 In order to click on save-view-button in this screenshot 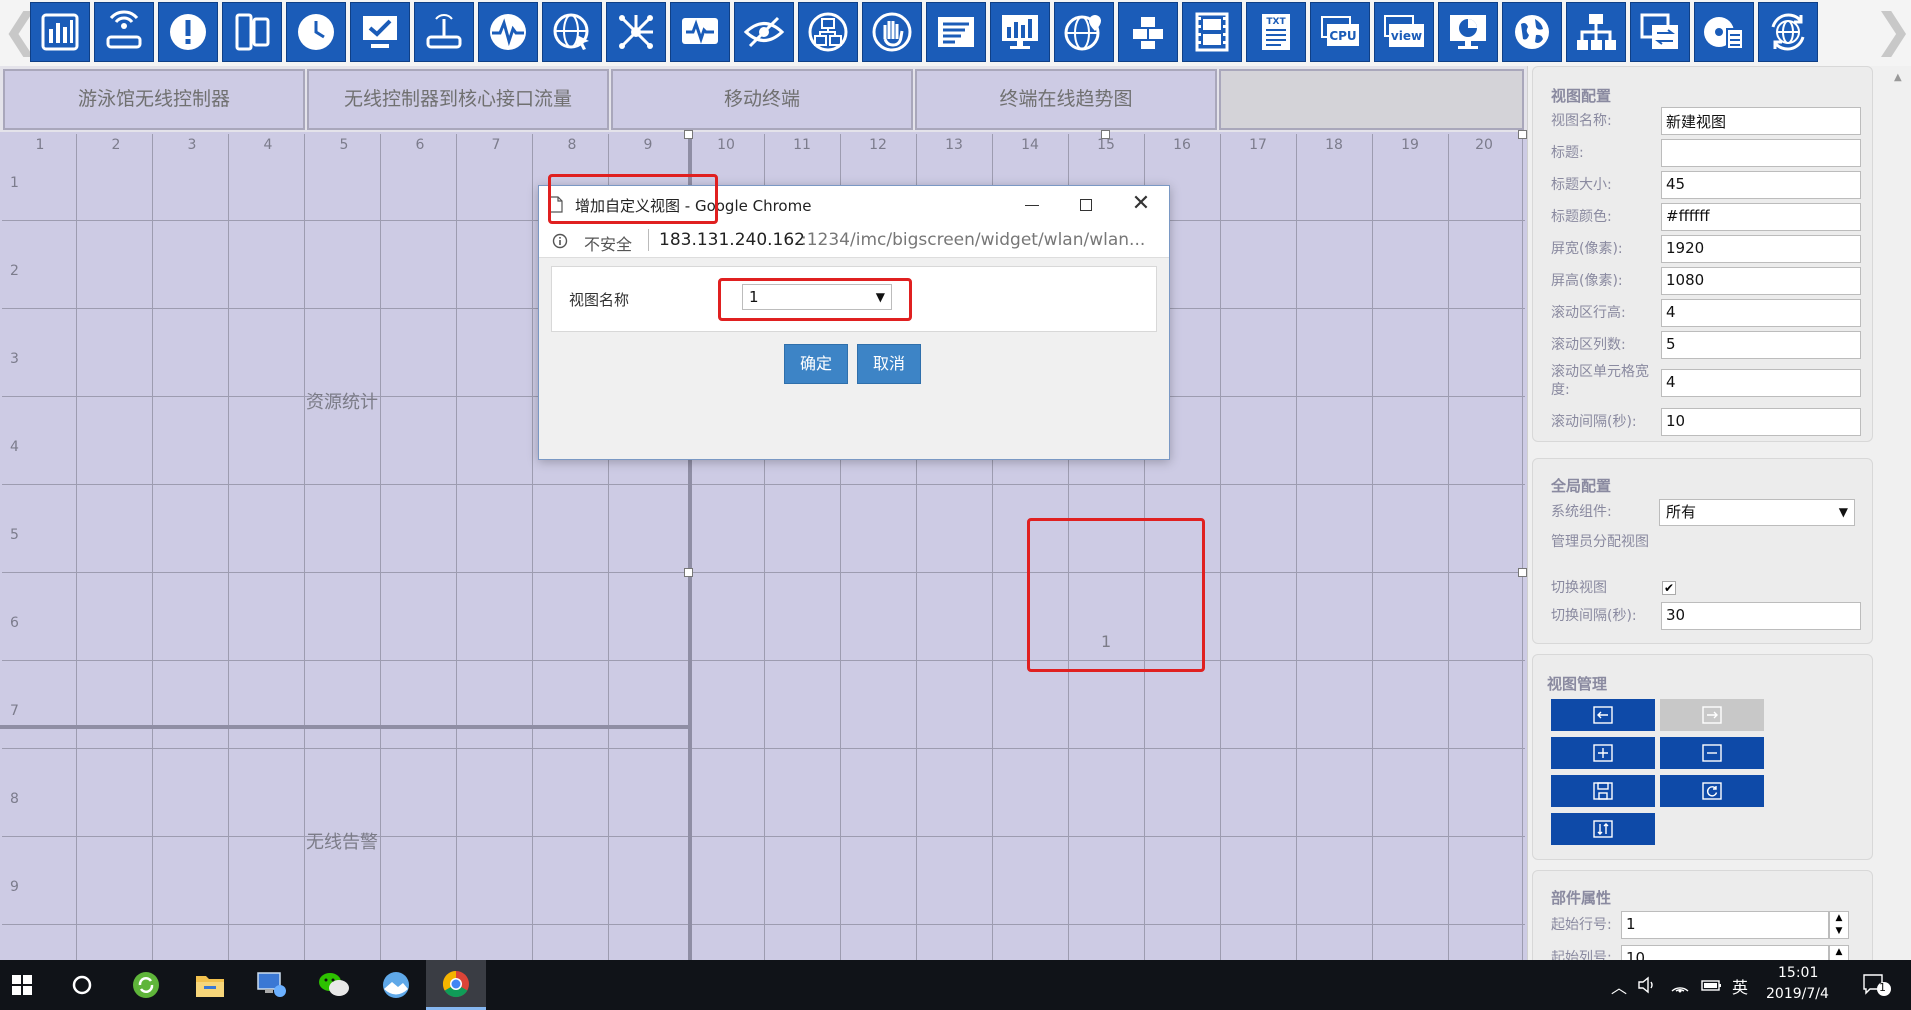, I will do `click(1603, 791)`.